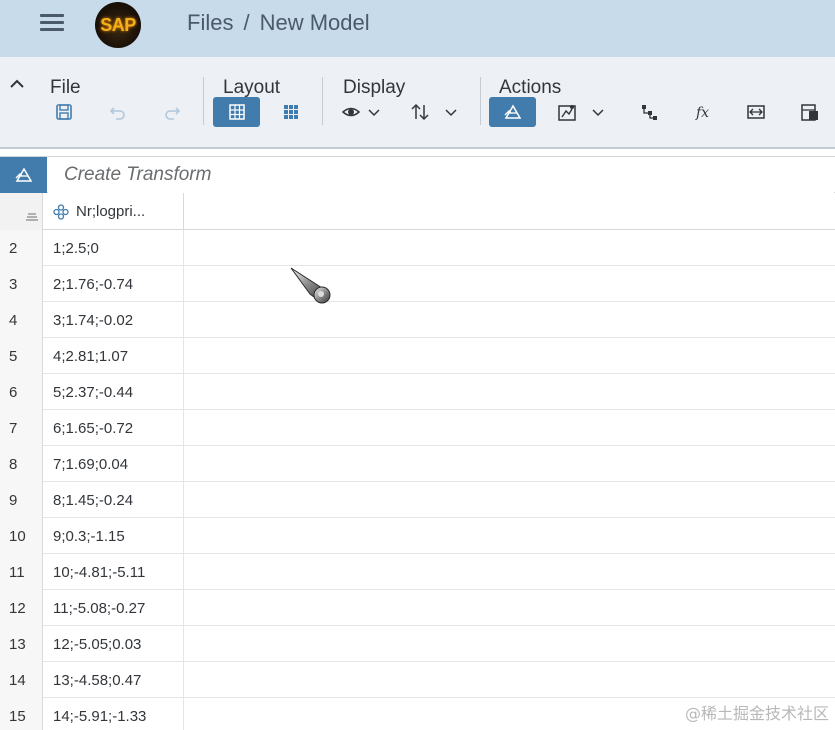 The image size is (835, 730). I want to click on create-transform-icon, so click(23, 175).